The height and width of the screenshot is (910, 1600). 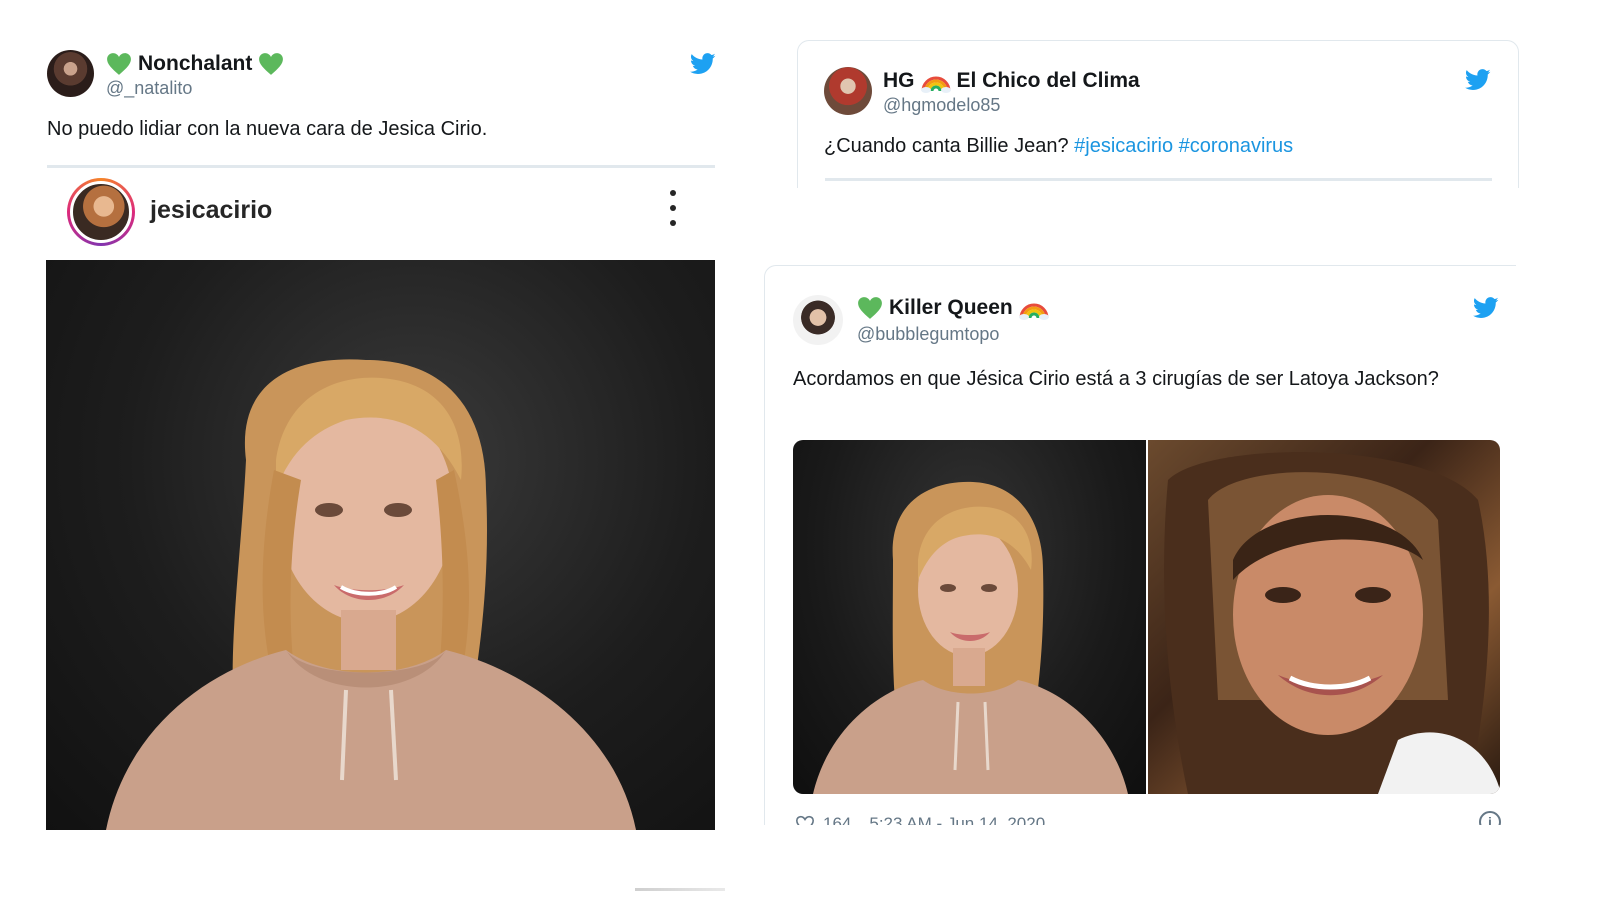 I want to click on display-name: El Chico del Clima, so click(x=1048, y=80).